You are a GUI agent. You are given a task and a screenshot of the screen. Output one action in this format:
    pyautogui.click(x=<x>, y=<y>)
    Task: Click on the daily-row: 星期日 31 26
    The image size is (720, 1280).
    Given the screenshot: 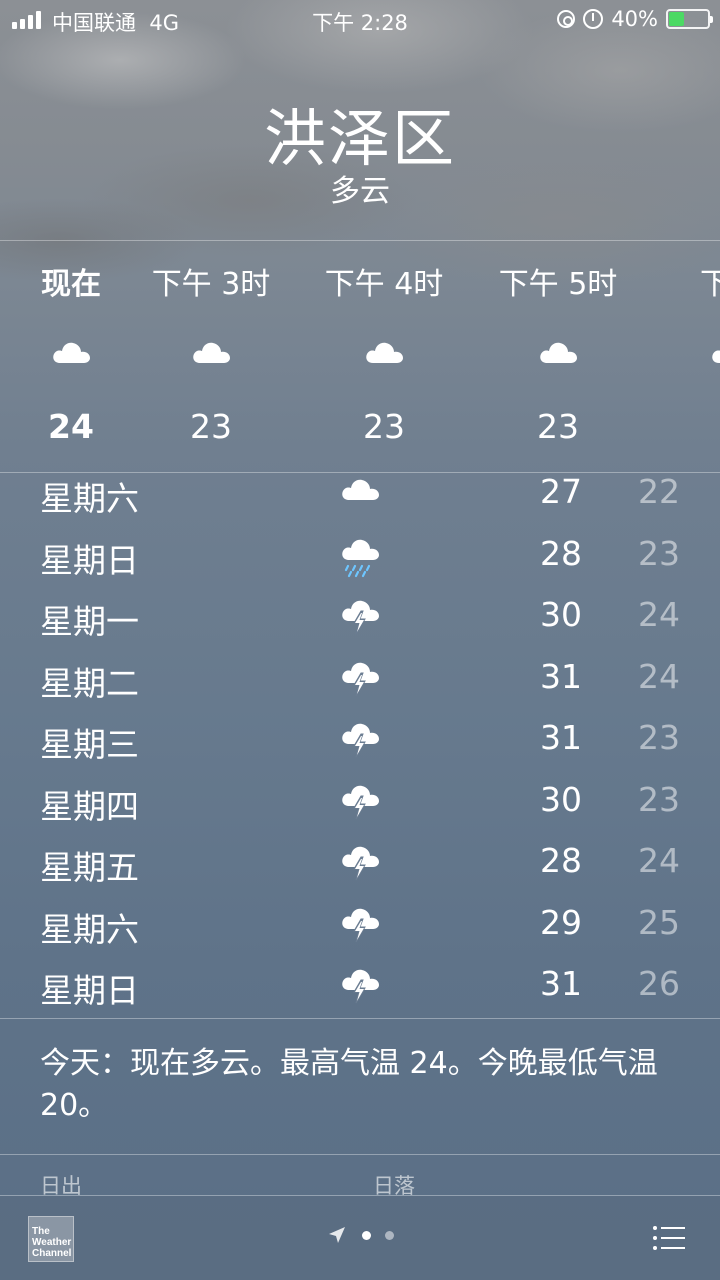 What is the action you would take?
    pyautogui.click(x=360, y=993)
    